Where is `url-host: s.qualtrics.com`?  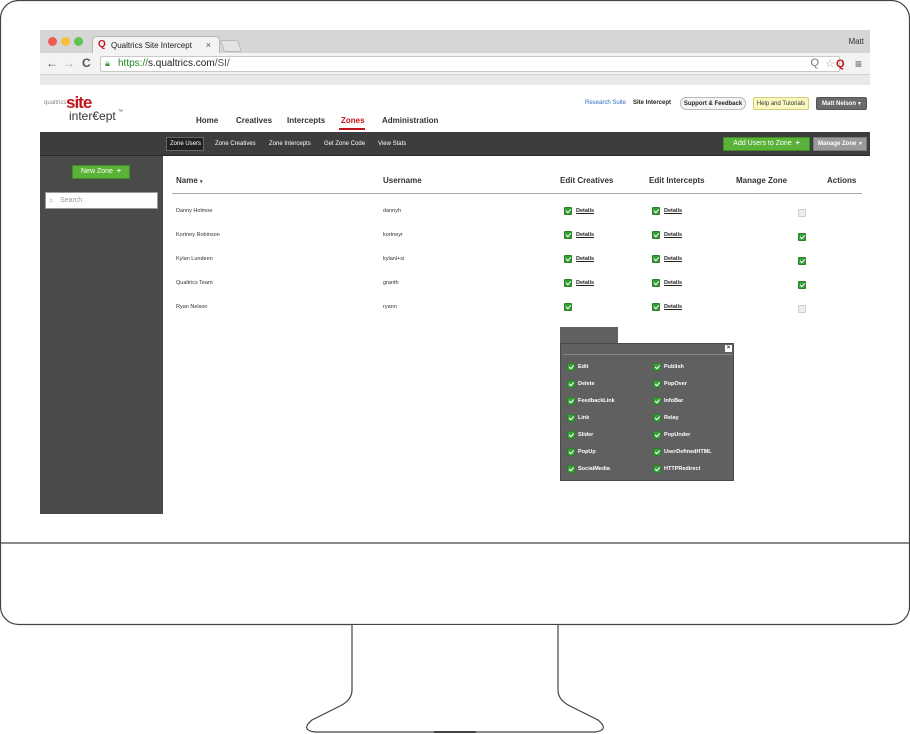
url-host: s.qualtrics.com is located at coordinates (181, 63).